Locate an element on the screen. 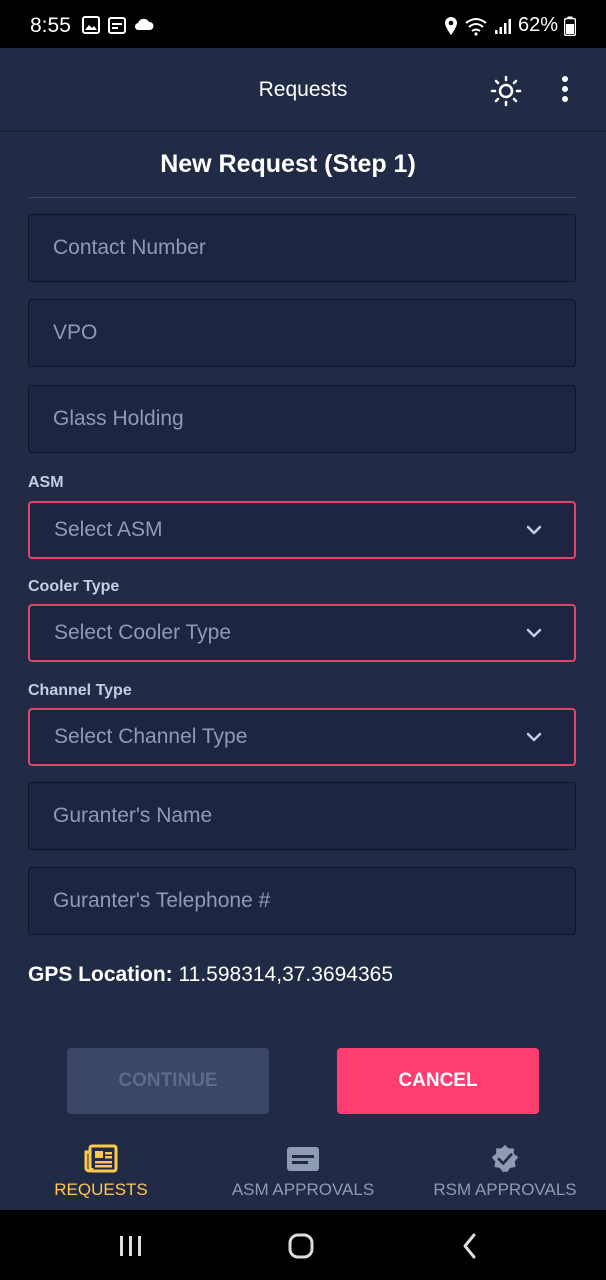 This screenshot has height=1280, width=606. recent-apps-icon is located at coordinates (131, 1246).